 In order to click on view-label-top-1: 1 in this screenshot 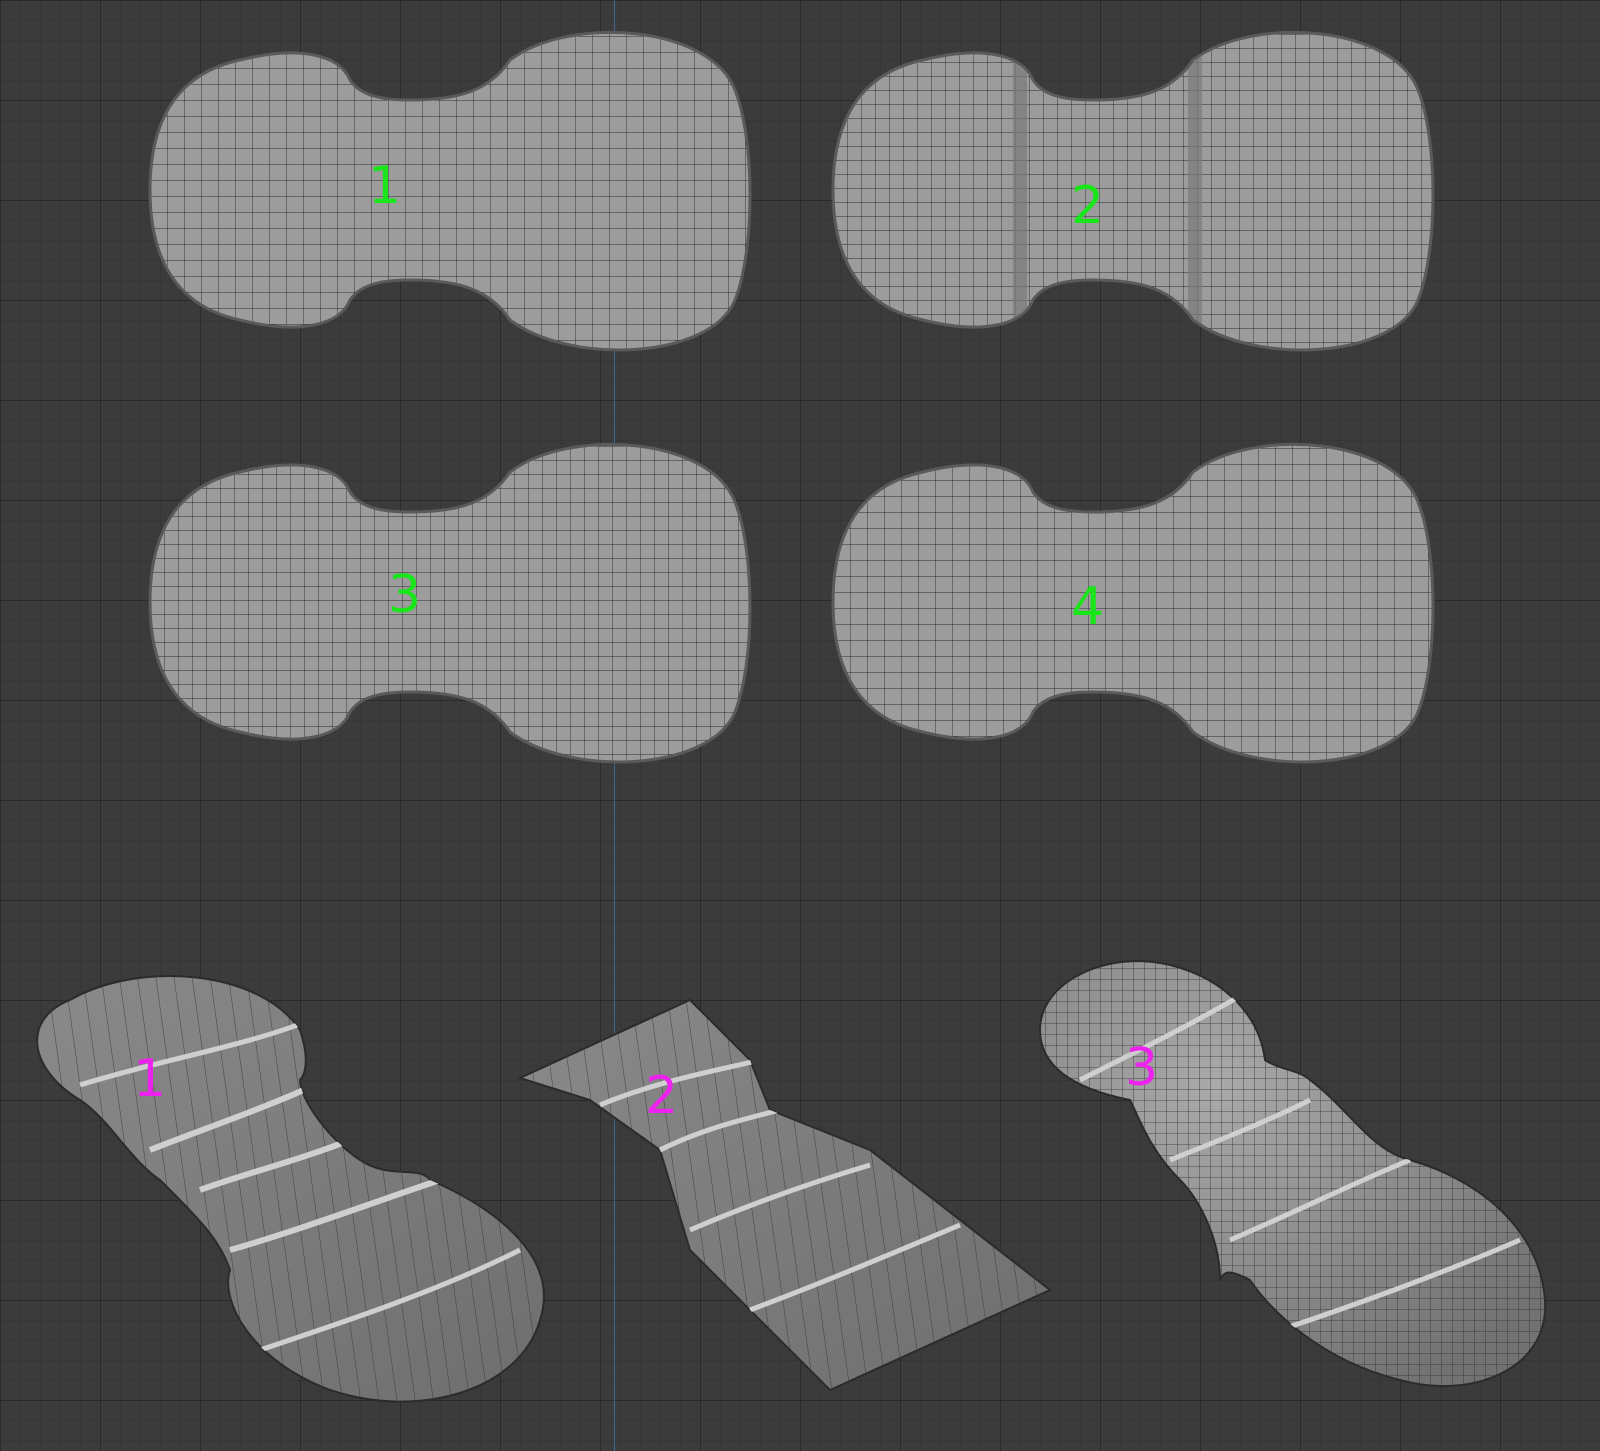, I will do `click(384, 186)`.